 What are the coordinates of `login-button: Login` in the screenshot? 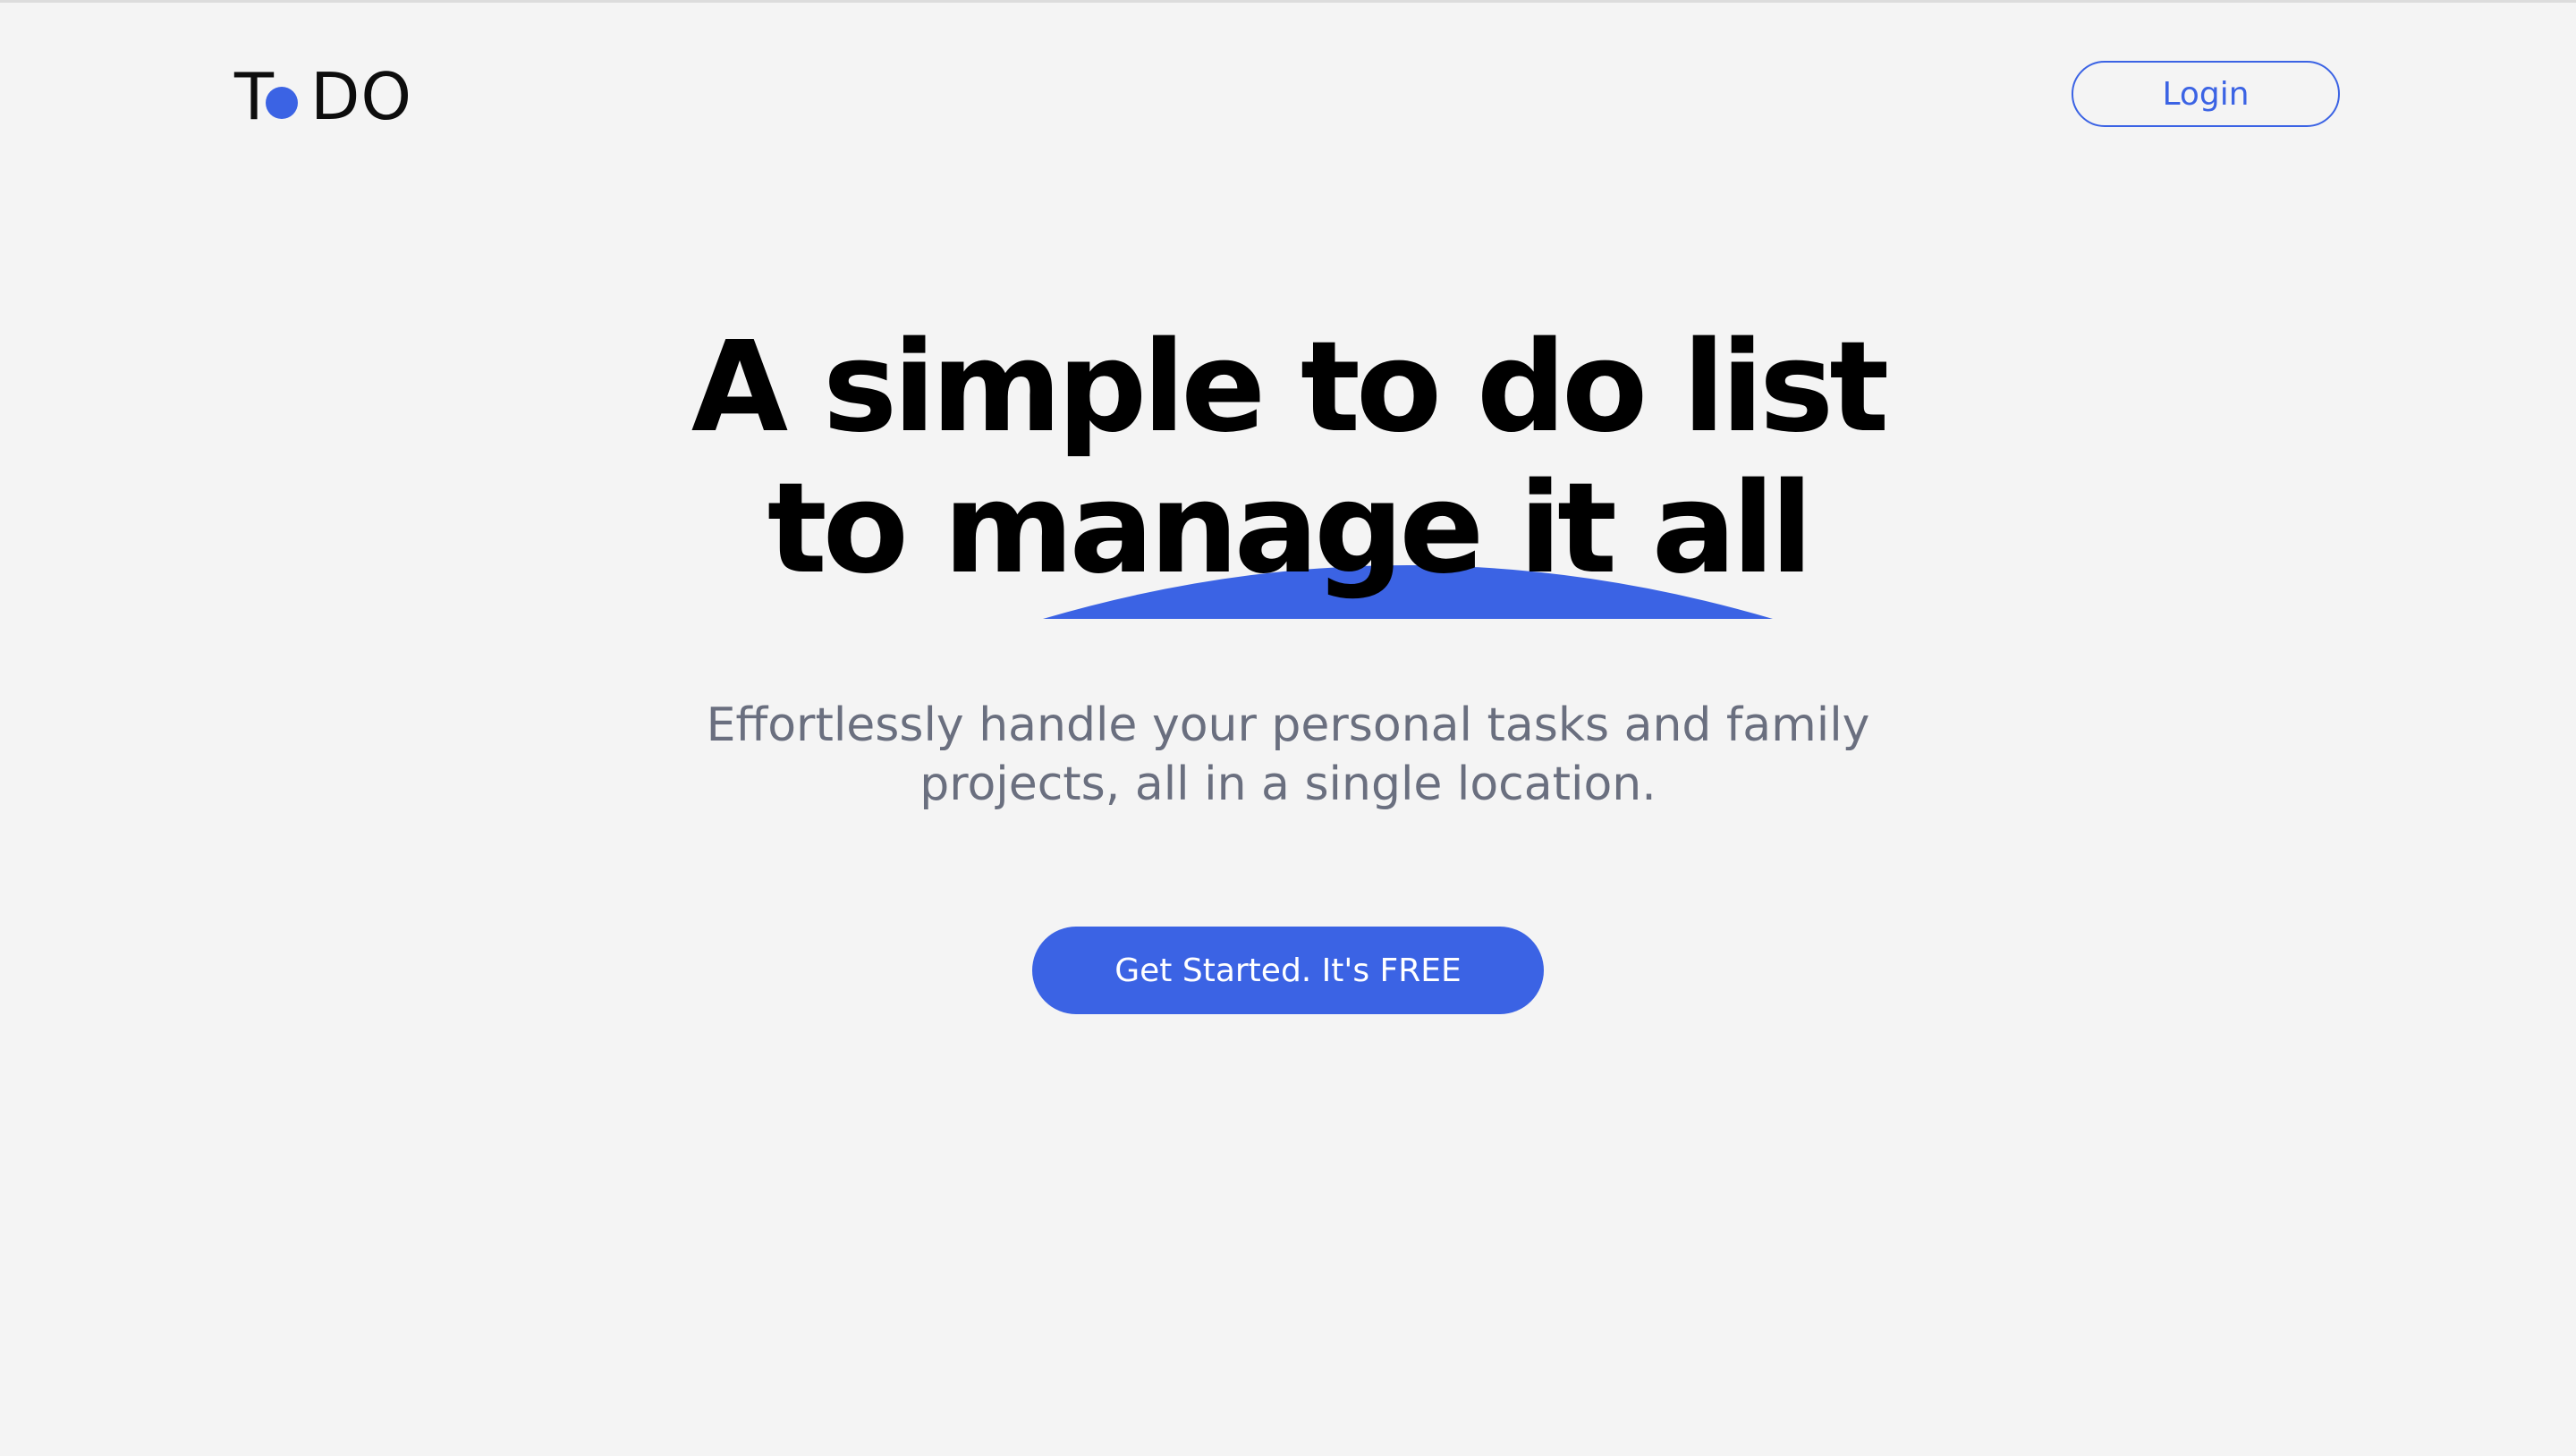 It's located at (2206, 94).